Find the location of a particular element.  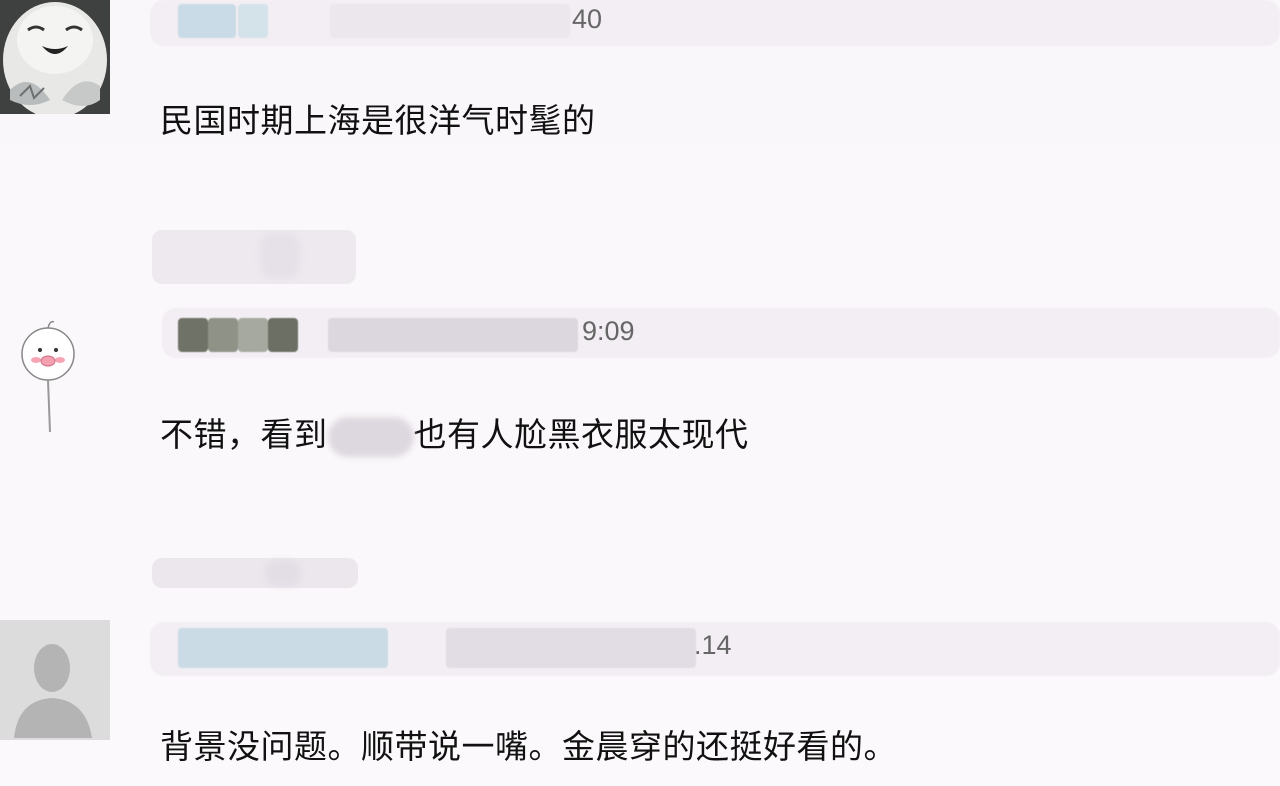

redacted-block is located at coordinates (370, 436).